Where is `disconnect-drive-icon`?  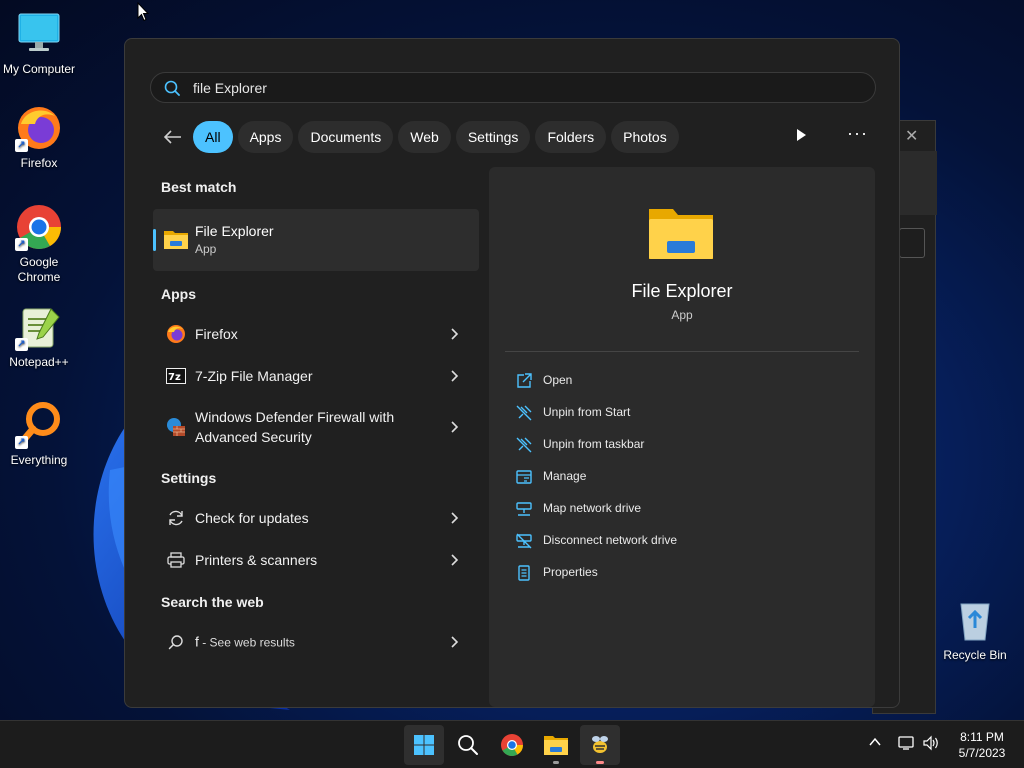 disconnect-drive-icon is located at coordinates (524, 541).